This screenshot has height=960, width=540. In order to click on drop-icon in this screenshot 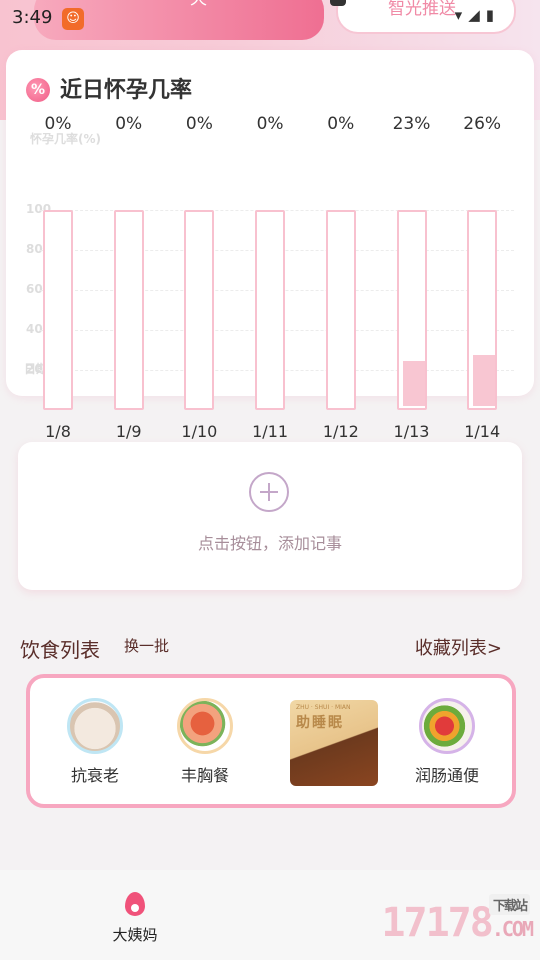, I will do `click(135, 904)`.